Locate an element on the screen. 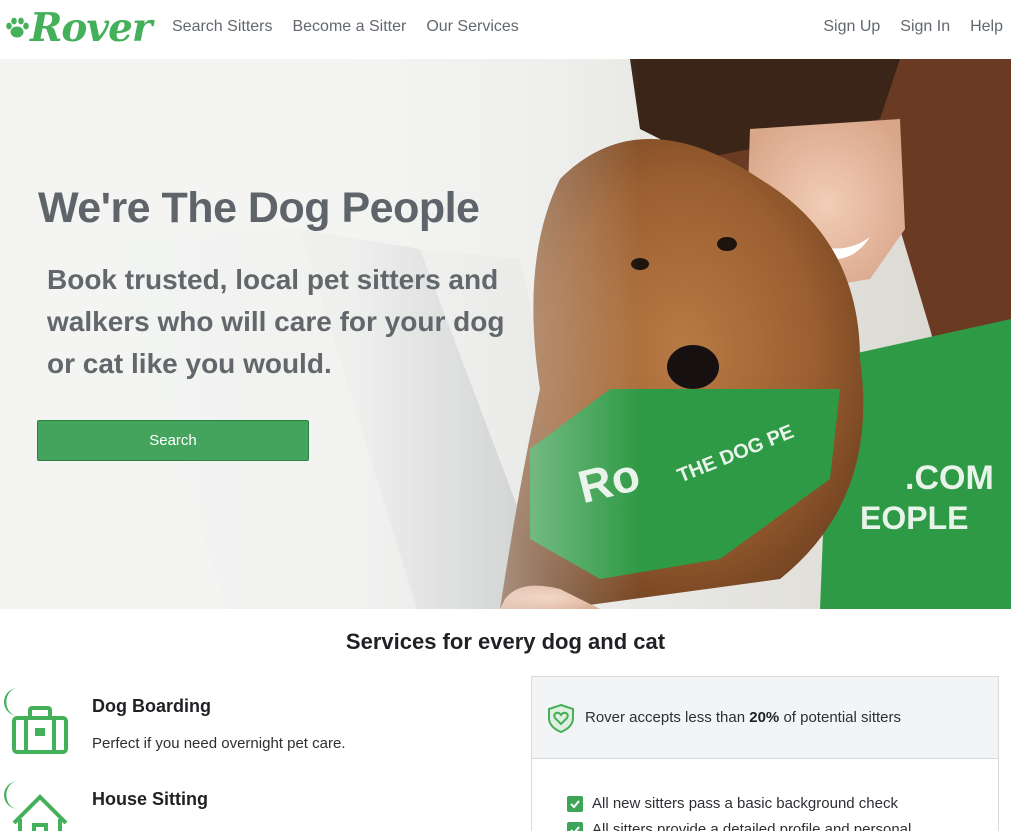 This screenshot has height=831, width=1011. service-description: Perfect if you need overnight pet care. is located at coordinates (219, 743).